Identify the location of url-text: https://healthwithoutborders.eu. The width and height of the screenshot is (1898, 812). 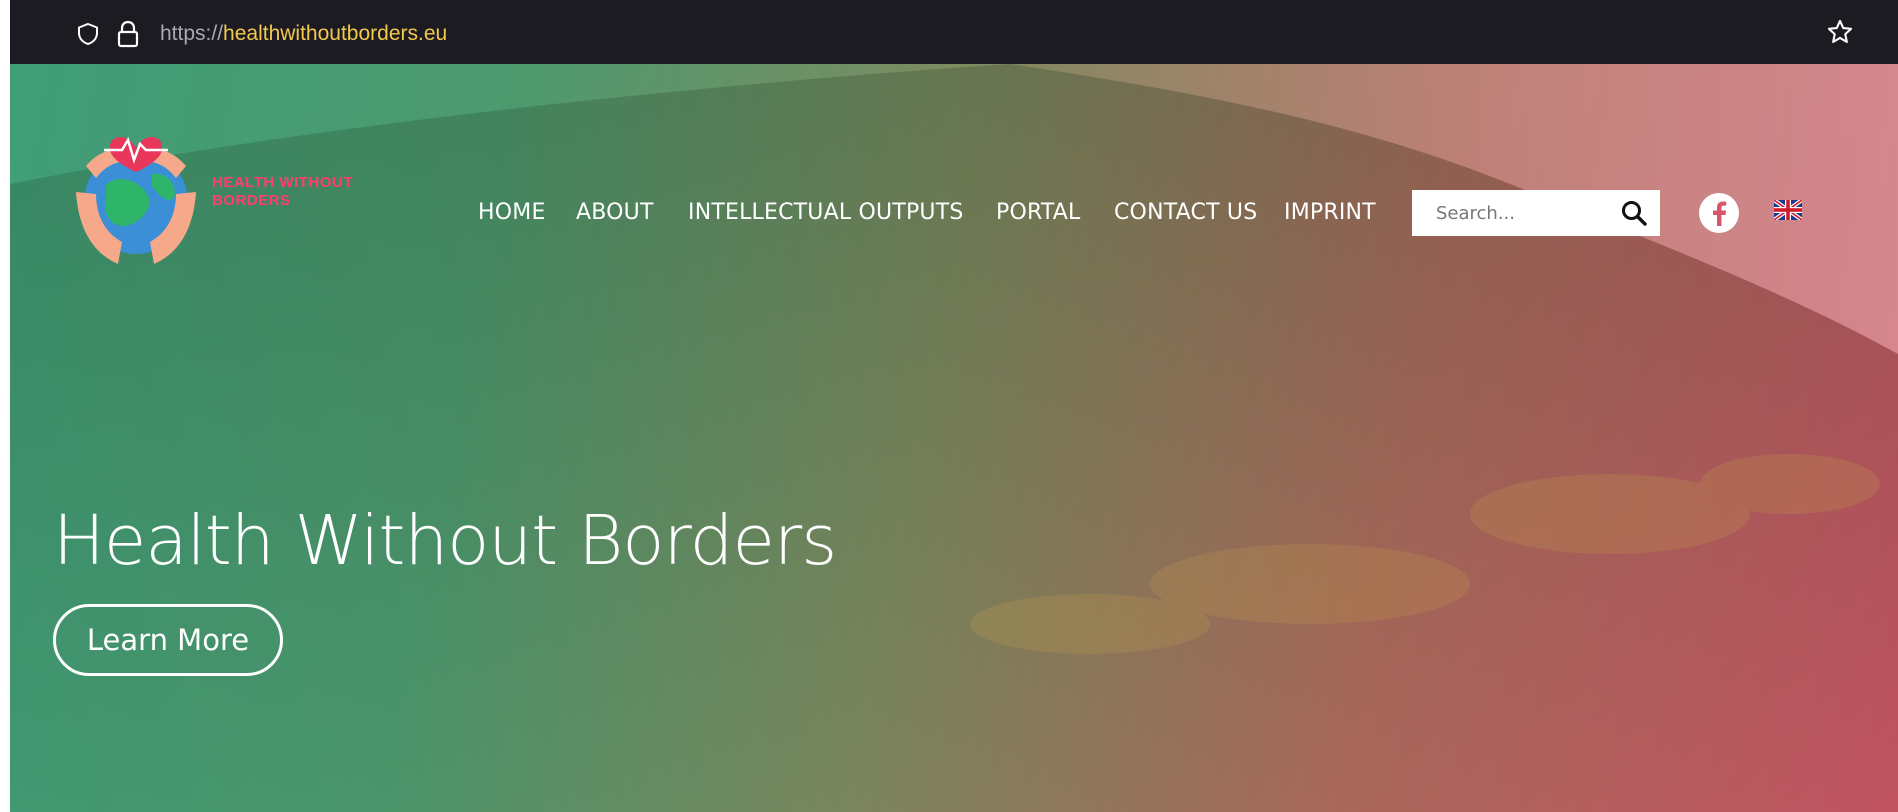
(303, 34).